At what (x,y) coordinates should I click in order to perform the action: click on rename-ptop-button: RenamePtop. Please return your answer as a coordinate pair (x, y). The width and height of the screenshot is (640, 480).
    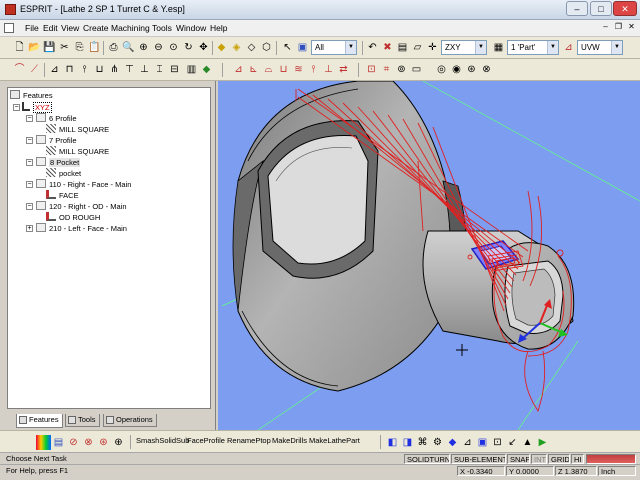
    Looking at the image, I should click on (249, 440).